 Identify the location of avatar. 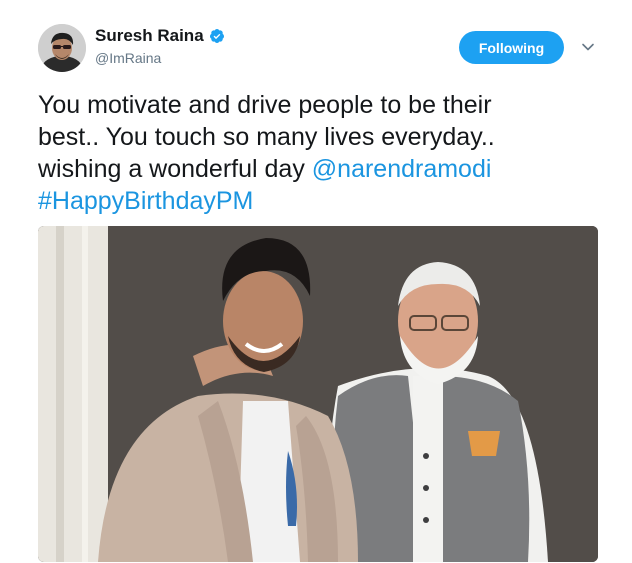
(62, 48).